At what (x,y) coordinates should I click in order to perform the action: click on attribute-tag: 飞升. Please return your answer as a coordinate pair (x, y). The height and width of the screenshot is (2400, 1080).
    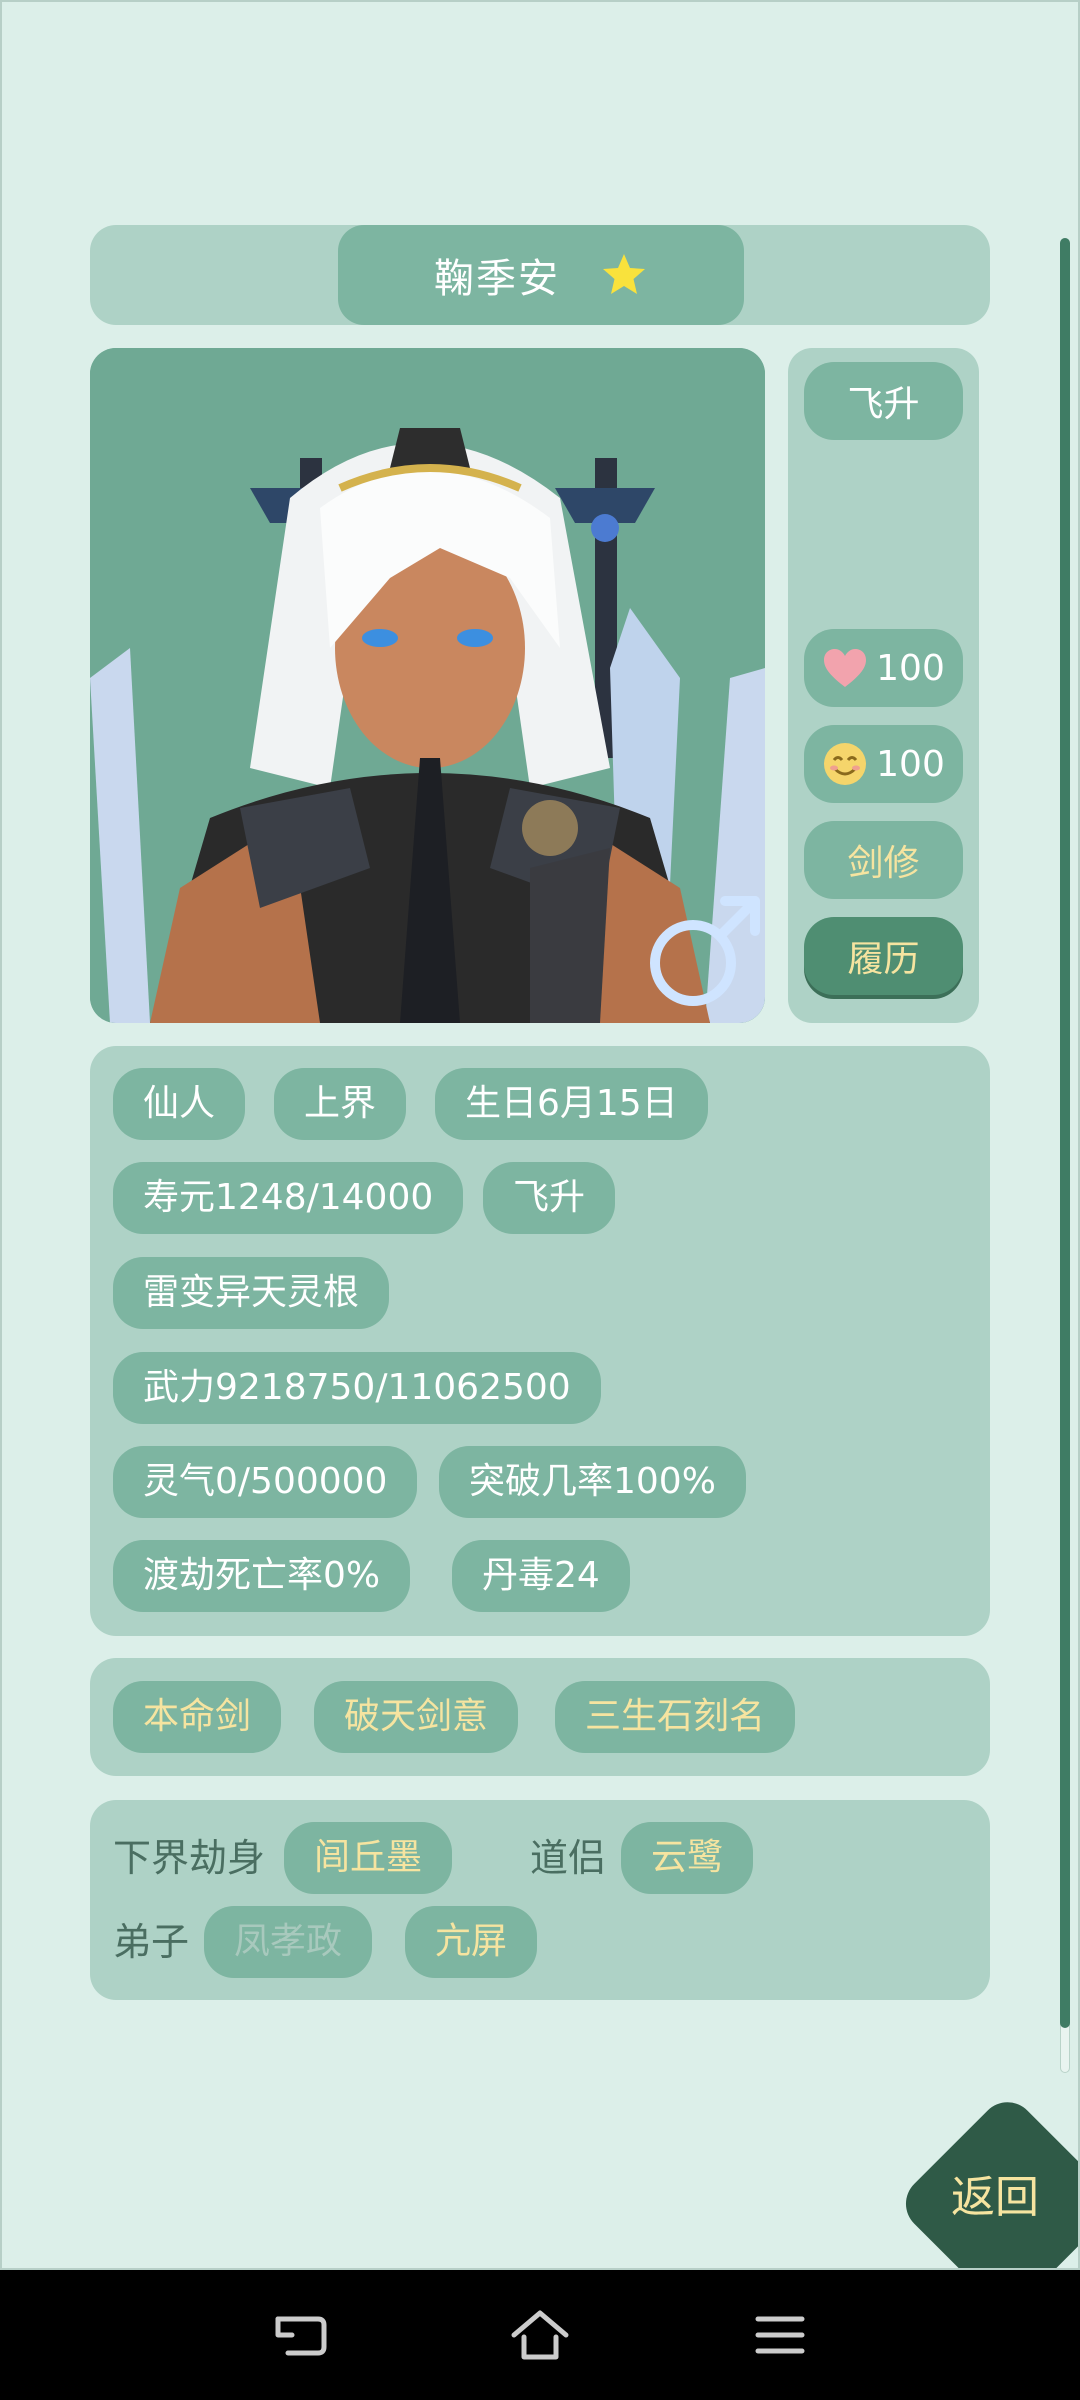
    Looking at the image, I should click on (549, 1198).